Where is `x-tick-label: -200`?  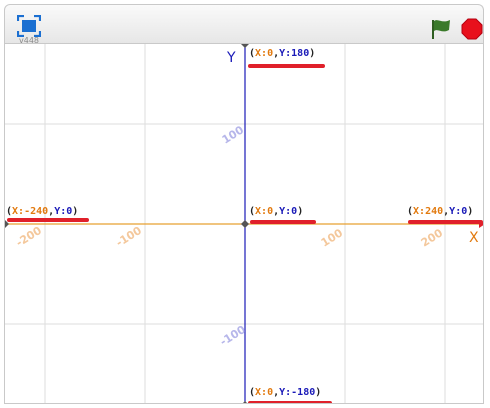
x-tick-label: -200 is located at coordinates (29, 237).